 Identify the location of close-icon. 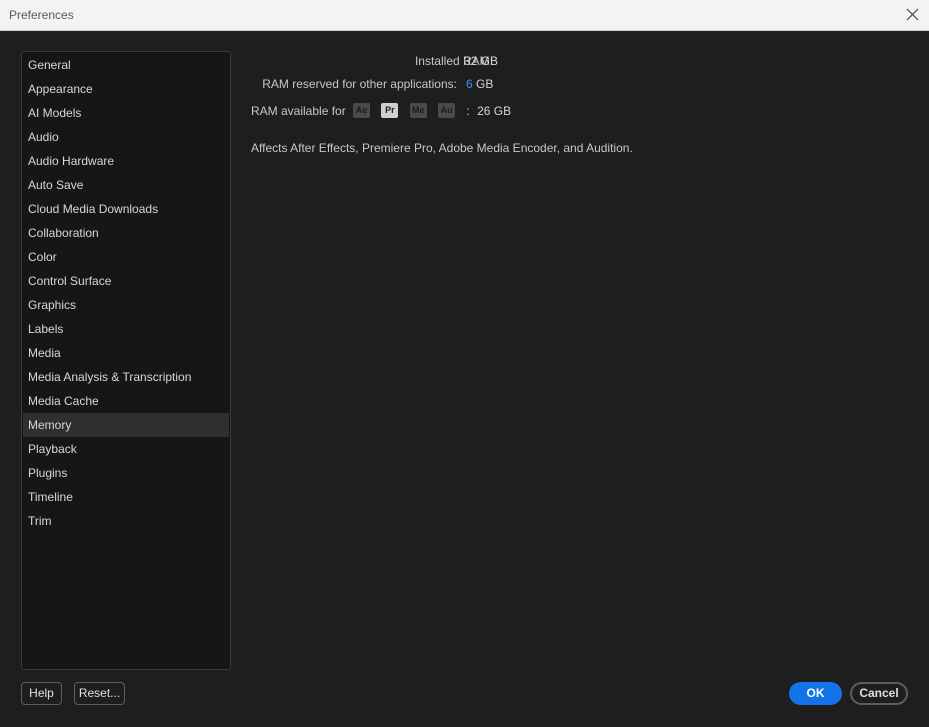
(912, 14).